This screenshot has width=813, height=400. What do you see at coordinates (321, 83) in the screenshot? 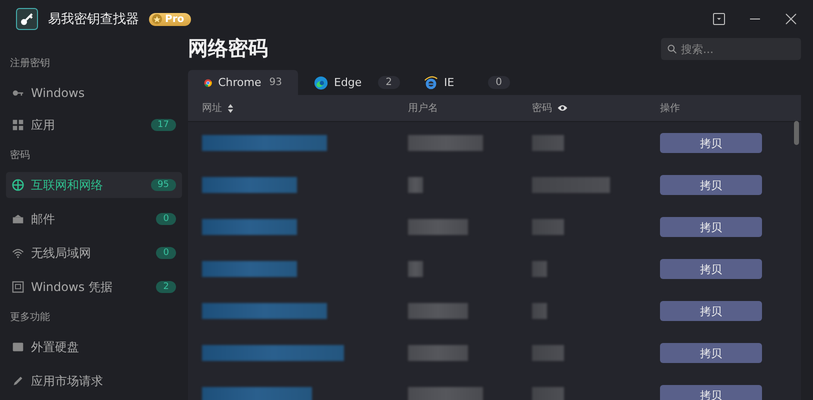
I see `edge-icon` at bounding box center [321, 83].